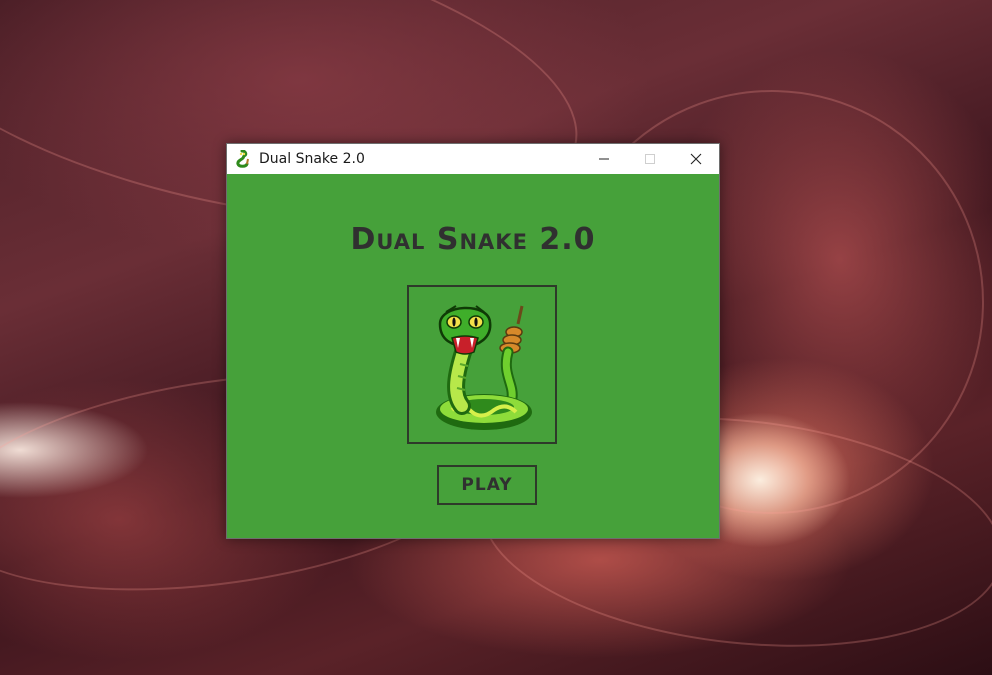 The height and width of the screenshot is (675, 992). I want to click on minimize-icon, so click(604, 159).